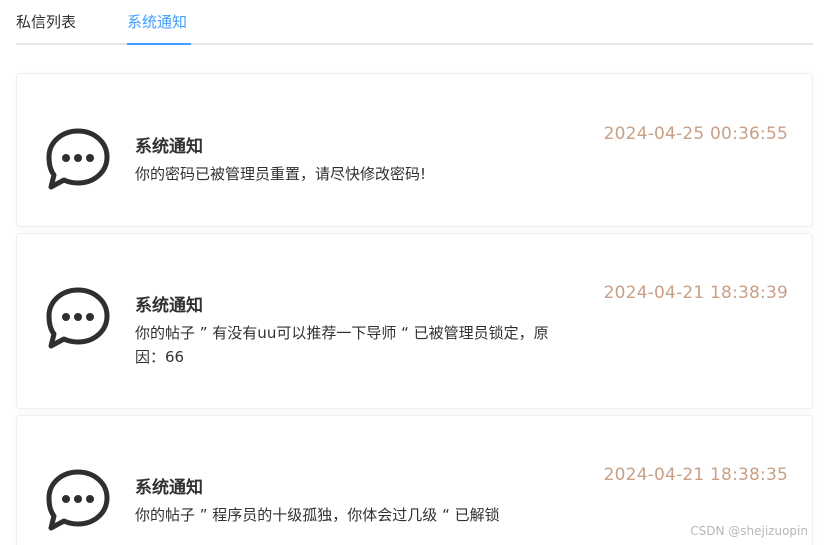 This screenshot has width=826, height=545. What do you see at coordinates (46, 22) in the screenshot?
I see `tab-private-messages: 私信列表` at bounding box center [46, 22].